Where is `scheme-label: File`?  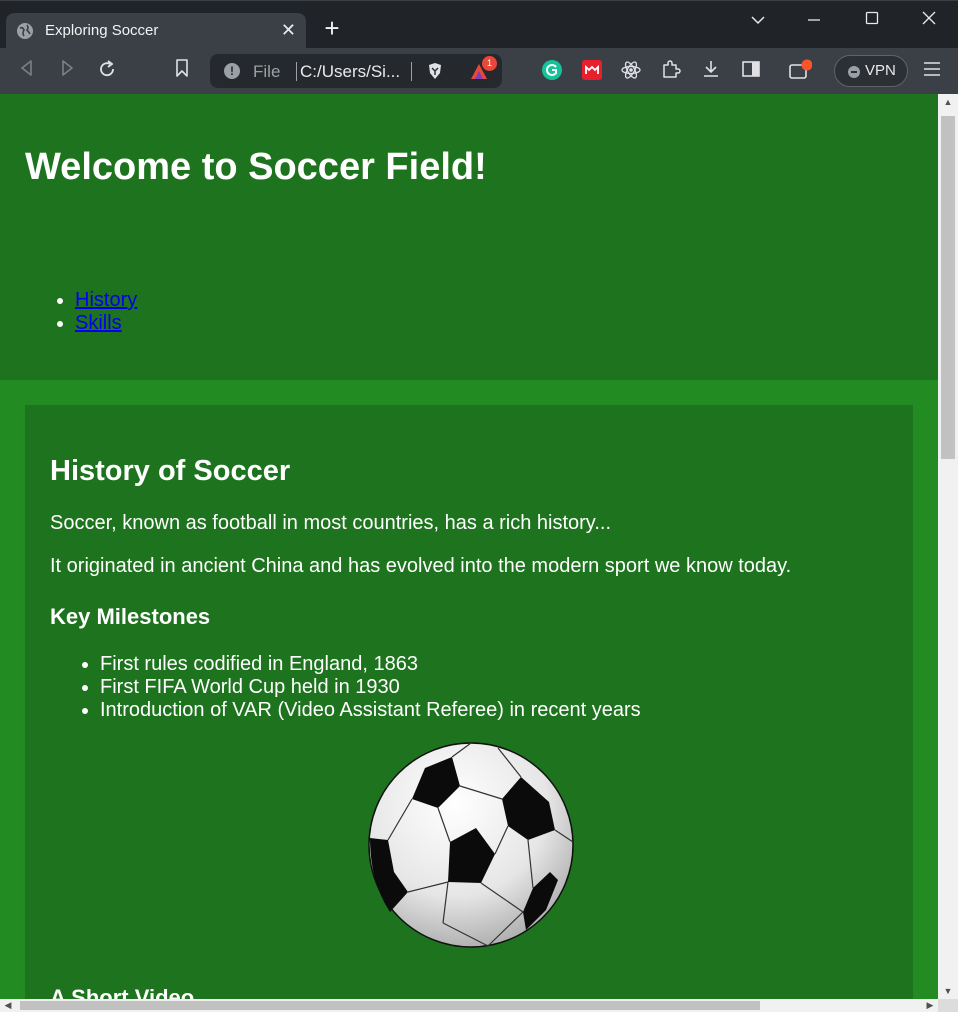 scheme-label: File is located at coordinates (267, 71).